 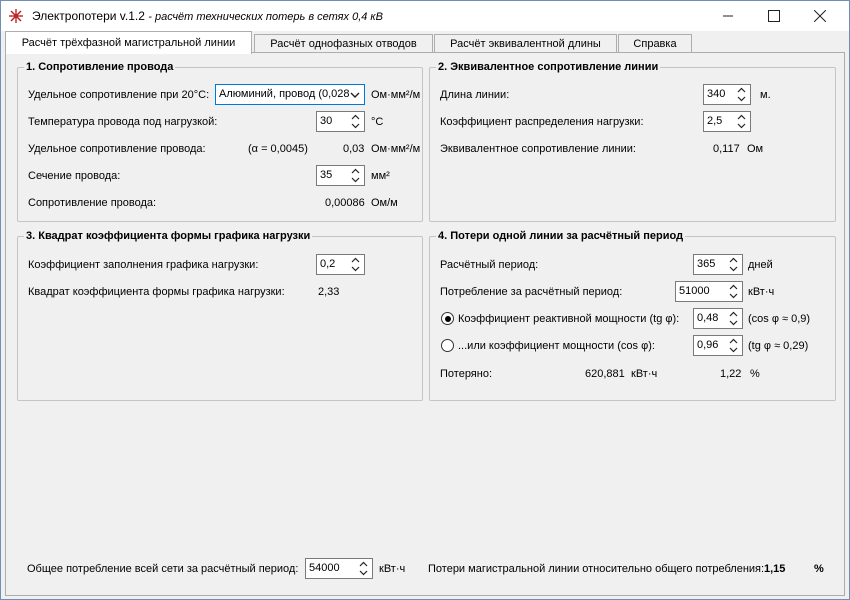 What do you see at coordinates (128, 42) in the screenshot?
I see `tab-three-phase-line: Расчёт трёхфазной магистральной линии` at bounding box center [128, 42].